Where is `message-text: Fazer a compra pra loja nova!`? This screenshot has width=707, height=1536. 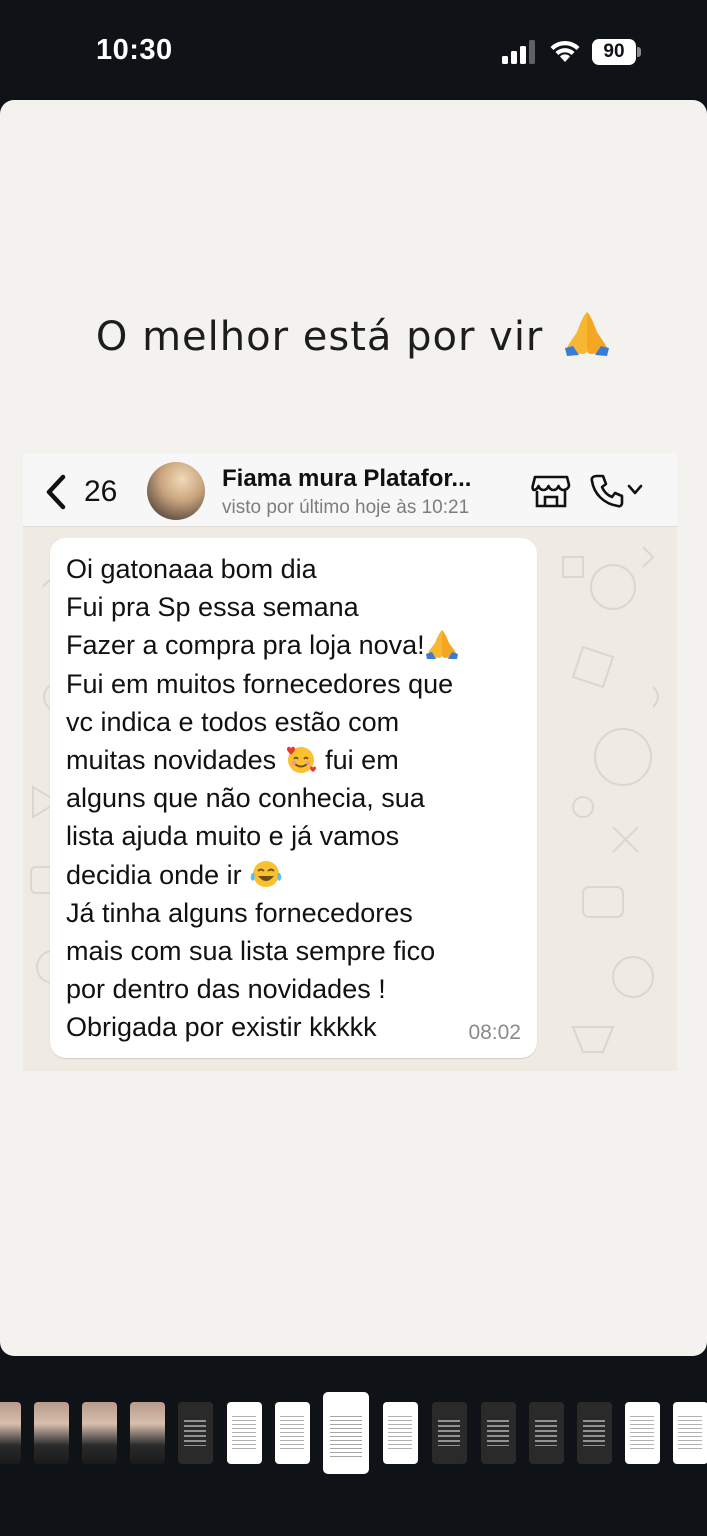 message-text: Fazer a compra pra loja nova! is located at coordinates (245, 645).